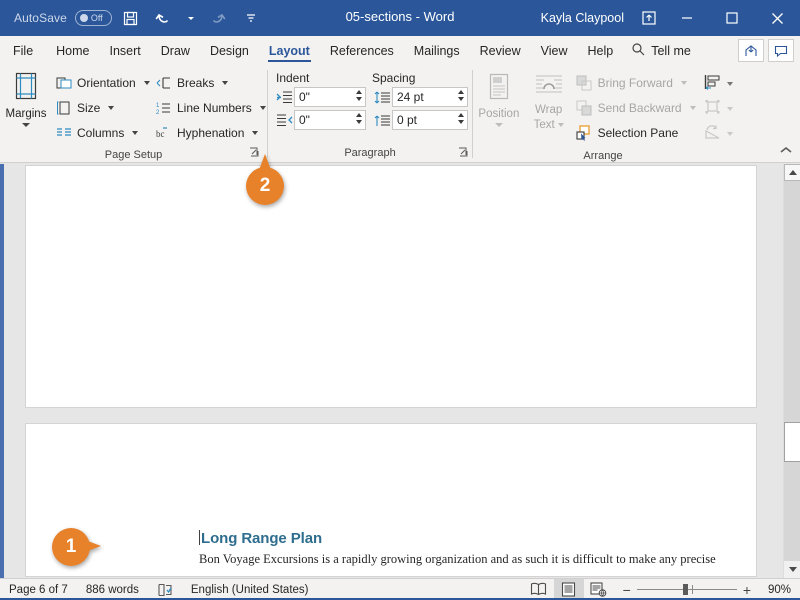 The image size is (800, 600). I want to click on proofing-errors-icon, so click(165, 589).